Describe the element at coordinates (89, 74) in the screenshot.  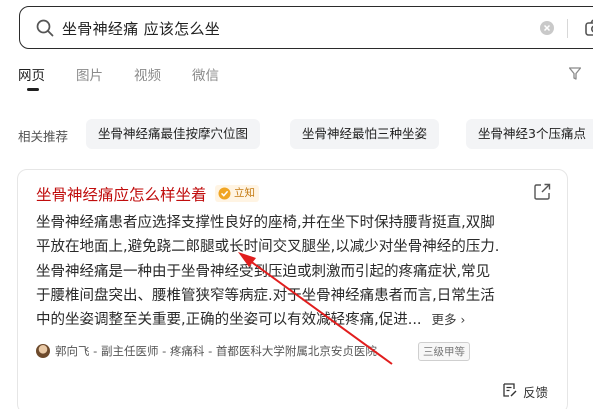
I see `tab-images: 图片` at that location.